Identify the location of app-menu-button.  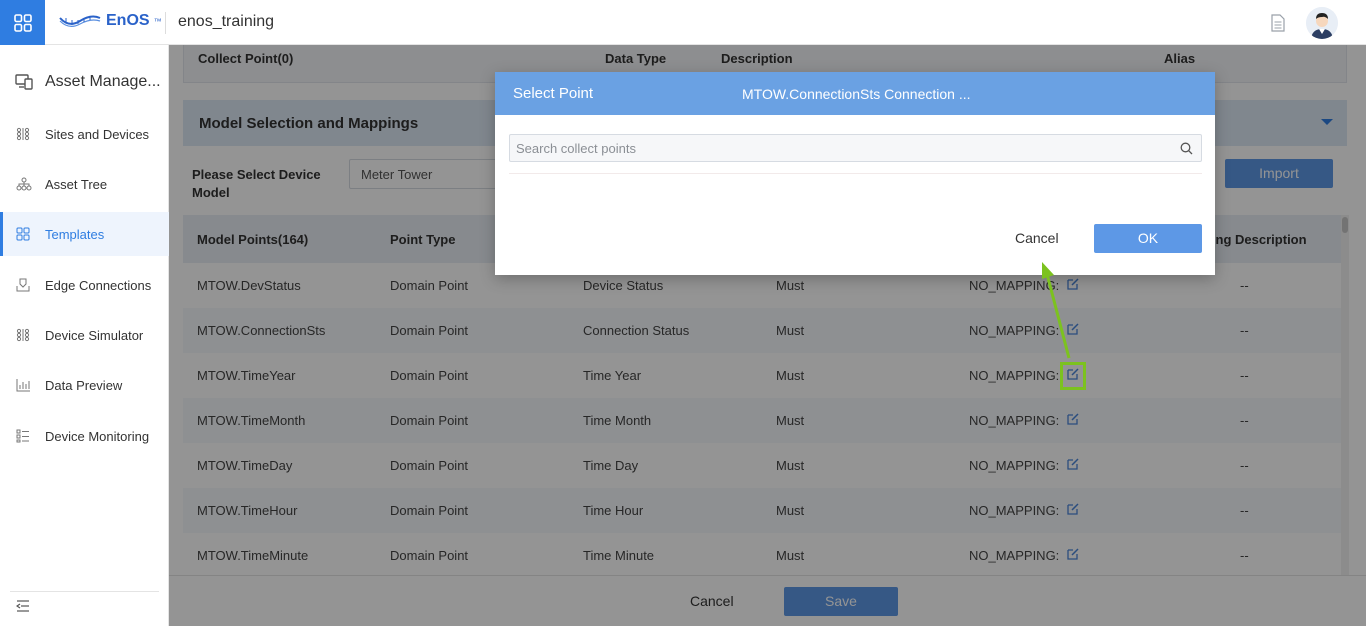
(22, 22).